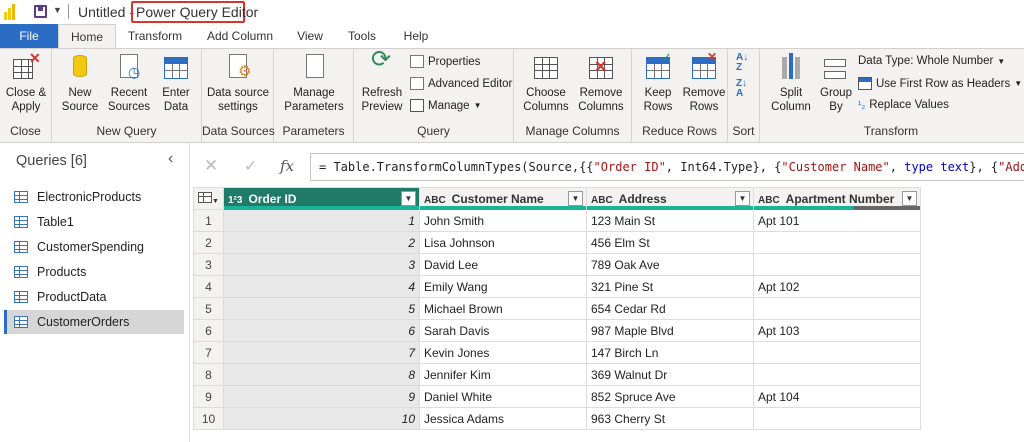 This screenshot has height=442, width=1024. What do you see at coordinates (704, 82) in the screenshot?
I see `remove-rows-button: ✕ Remove Rows` at bounding box center [704, 82].